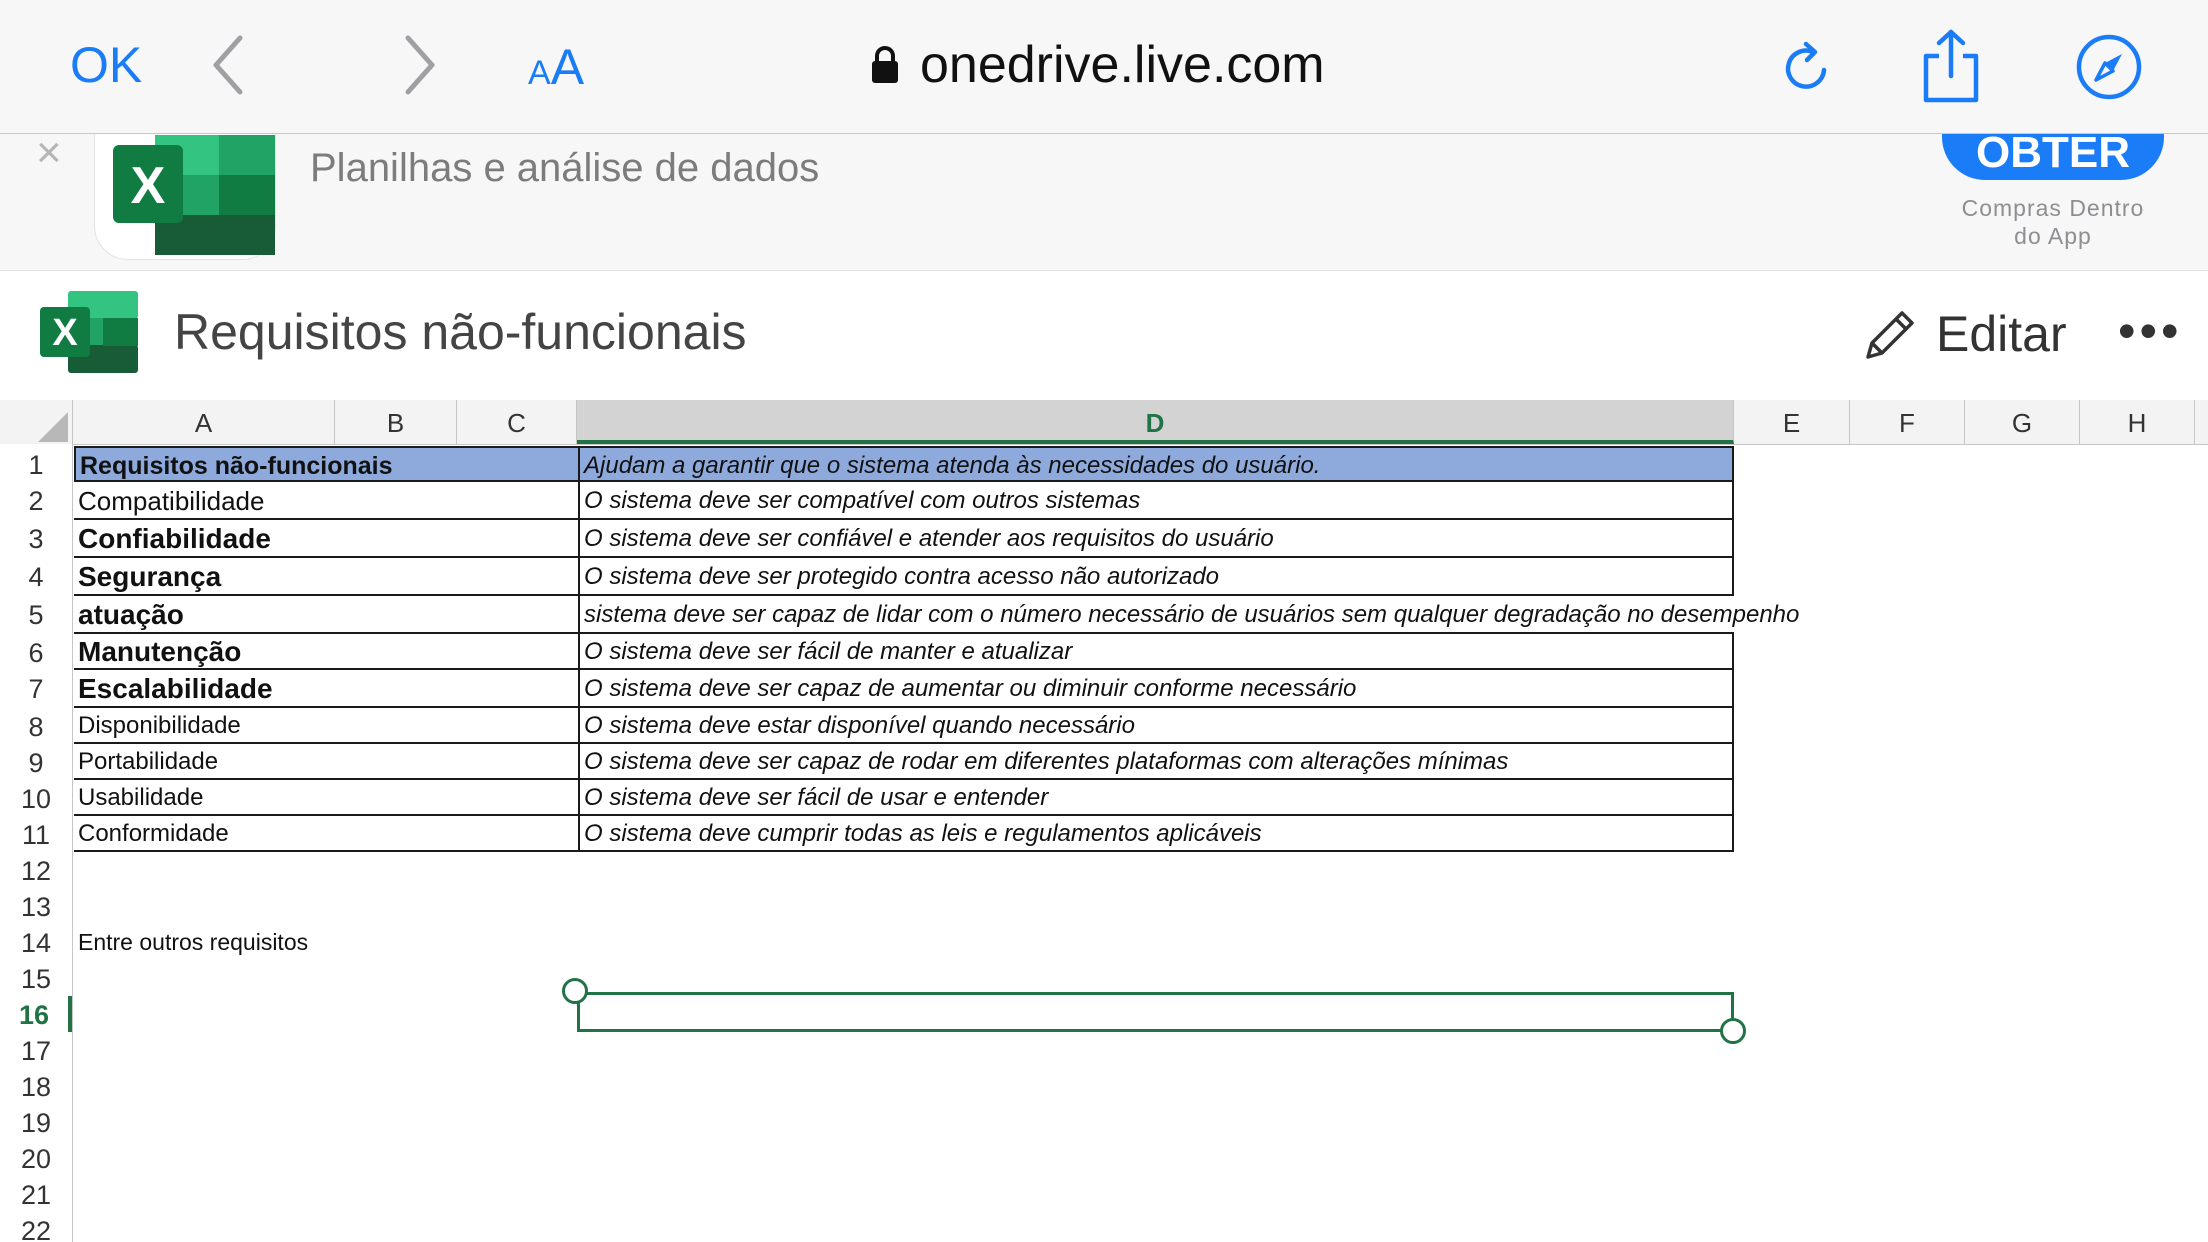 The height and width of the screenshot is (1242, 2208). Describe the element at coordinates (1806, 65) in the screenshot. I see `reload-icon` at that location.